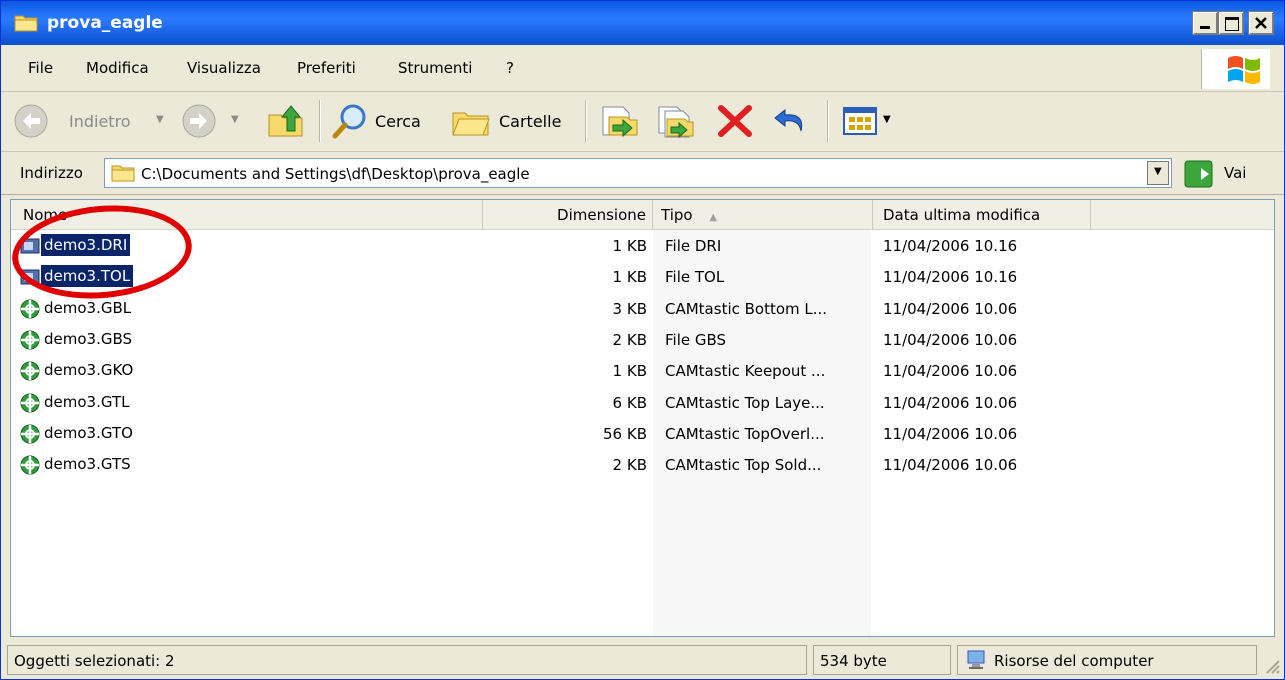  I want to click on column-modified: Data ultima modifica, so click(982, 214).